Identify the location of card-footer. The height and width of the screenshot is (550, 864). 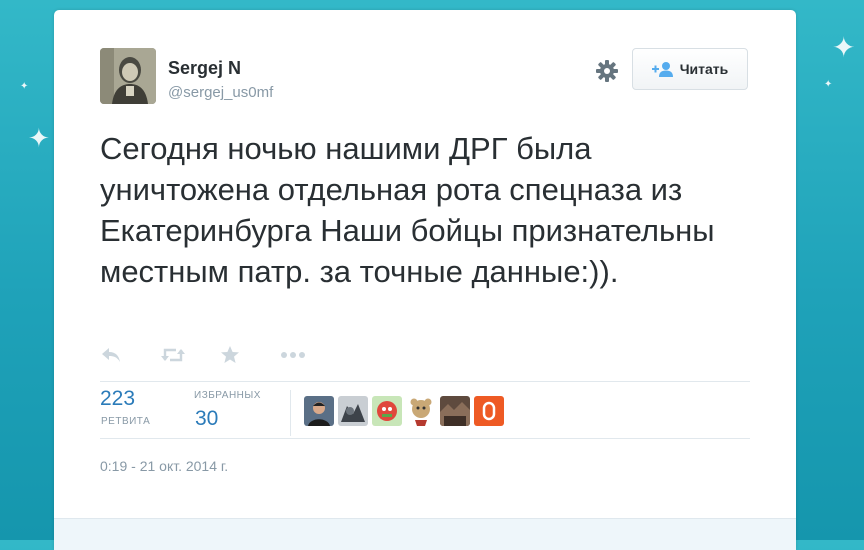
(425, 534).